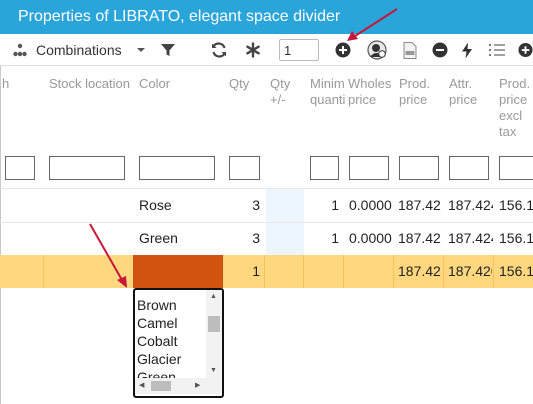 The image size is (533, 404). Describe the element at coordinates (470, 271) in the screenshot. I see `cell-attr-price: 187.420` at that location.